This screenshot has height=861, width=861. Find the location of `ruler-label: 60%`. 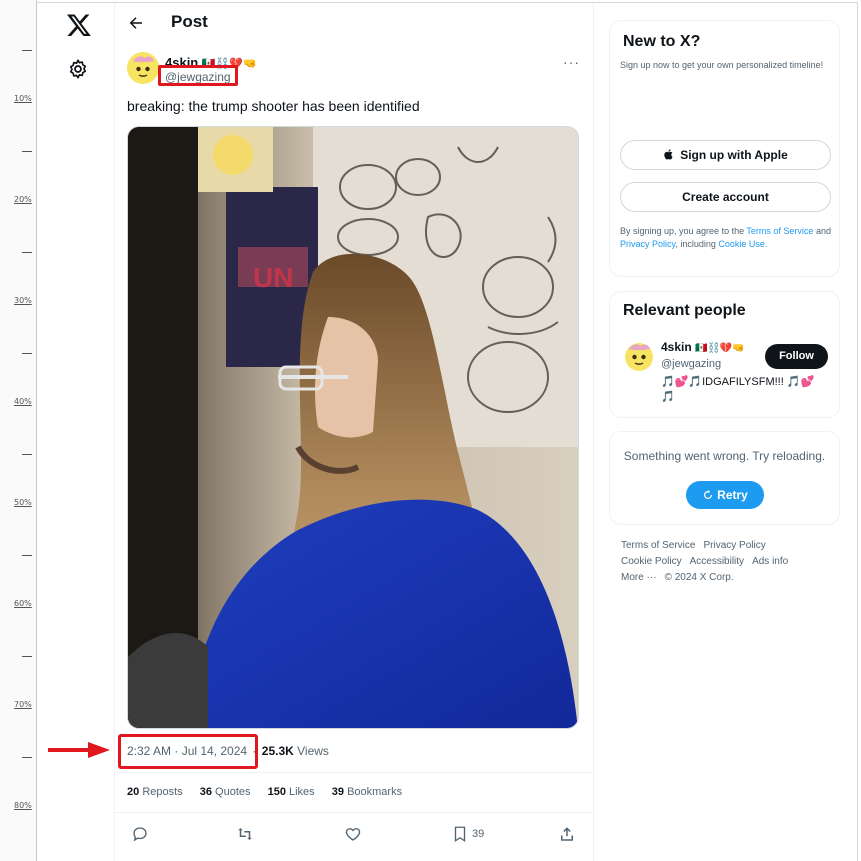

ruler-label: 60% is located at coordinates (23, 603).